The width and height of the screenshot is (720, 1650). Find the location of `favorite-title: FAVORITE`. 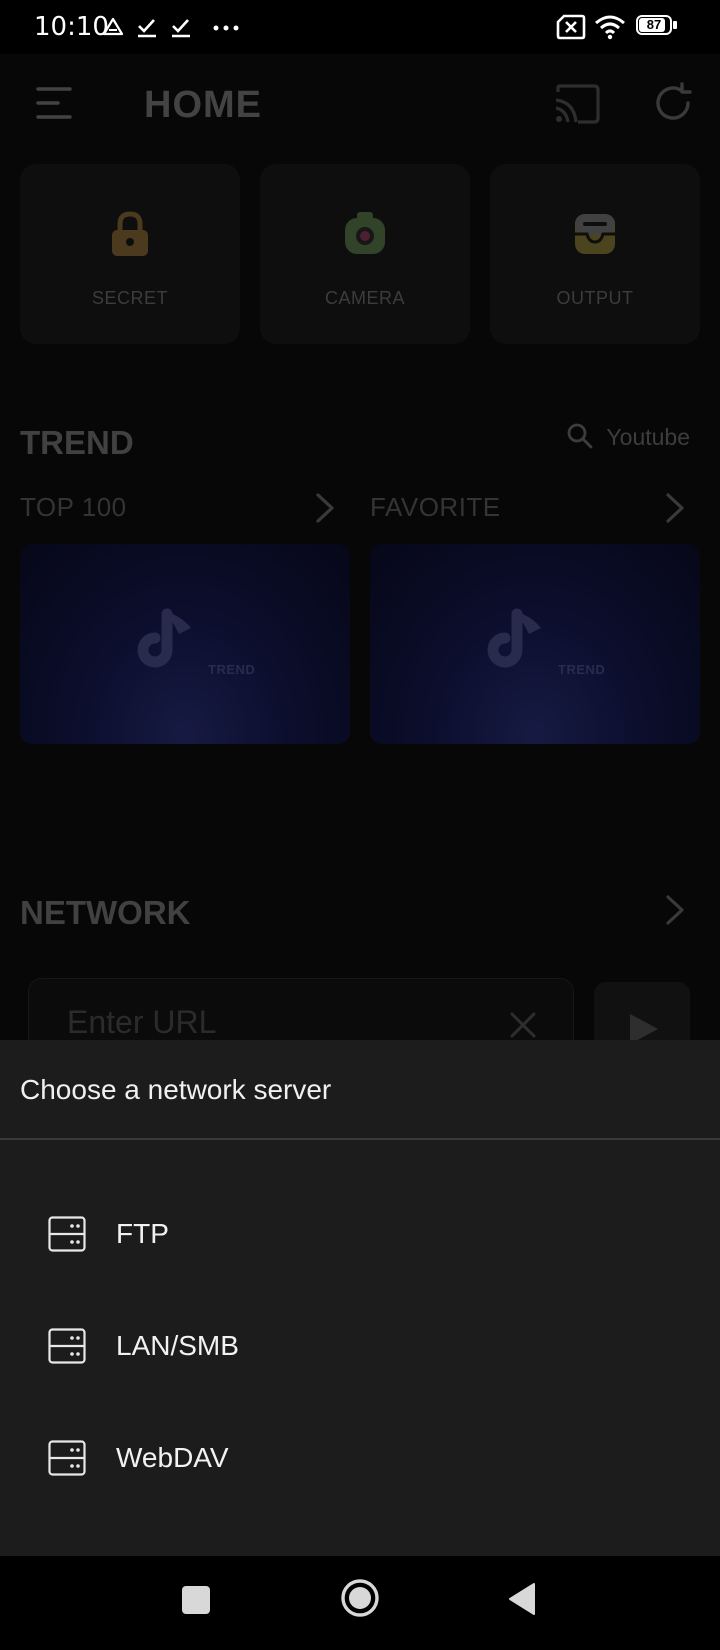

favorite-title: FAVORITE is located at coordinates (435, 507).